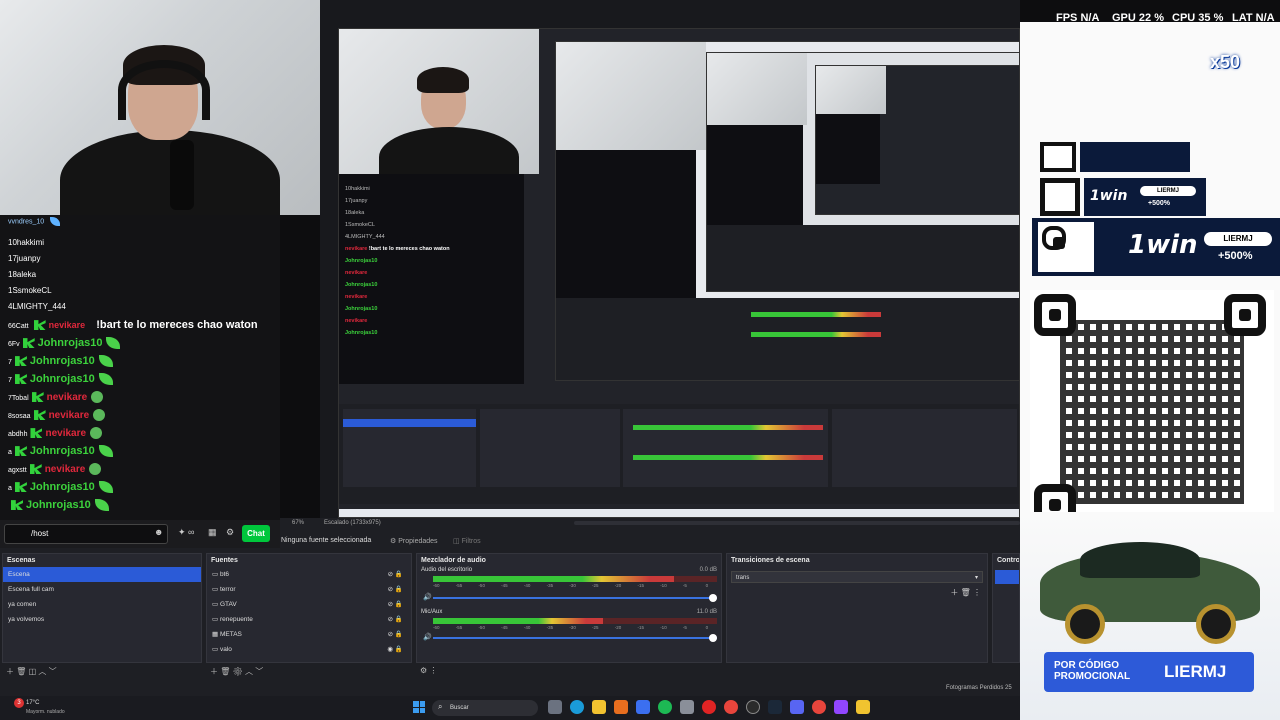 This screenshot has width=1280, height=720. Describe the element at coordinates (356, 321) in the screenshot. I see `nested-chat-line: nevikare` at that location.